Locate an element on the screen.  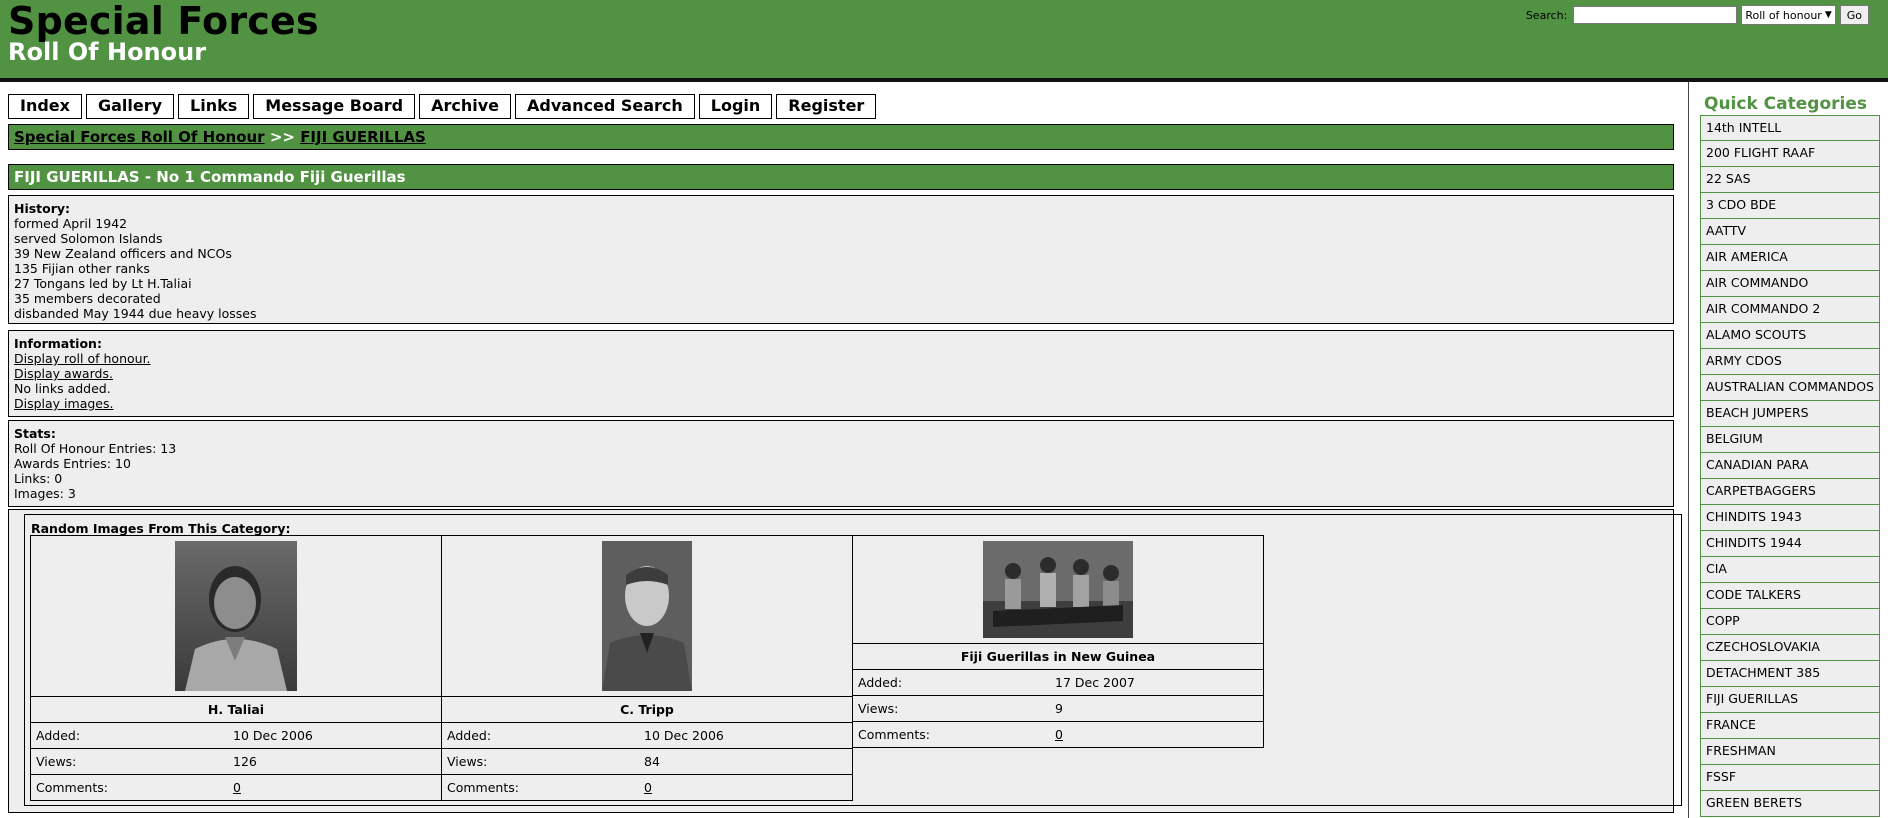
category-item: COPP is located at coordinates (1790, 622).